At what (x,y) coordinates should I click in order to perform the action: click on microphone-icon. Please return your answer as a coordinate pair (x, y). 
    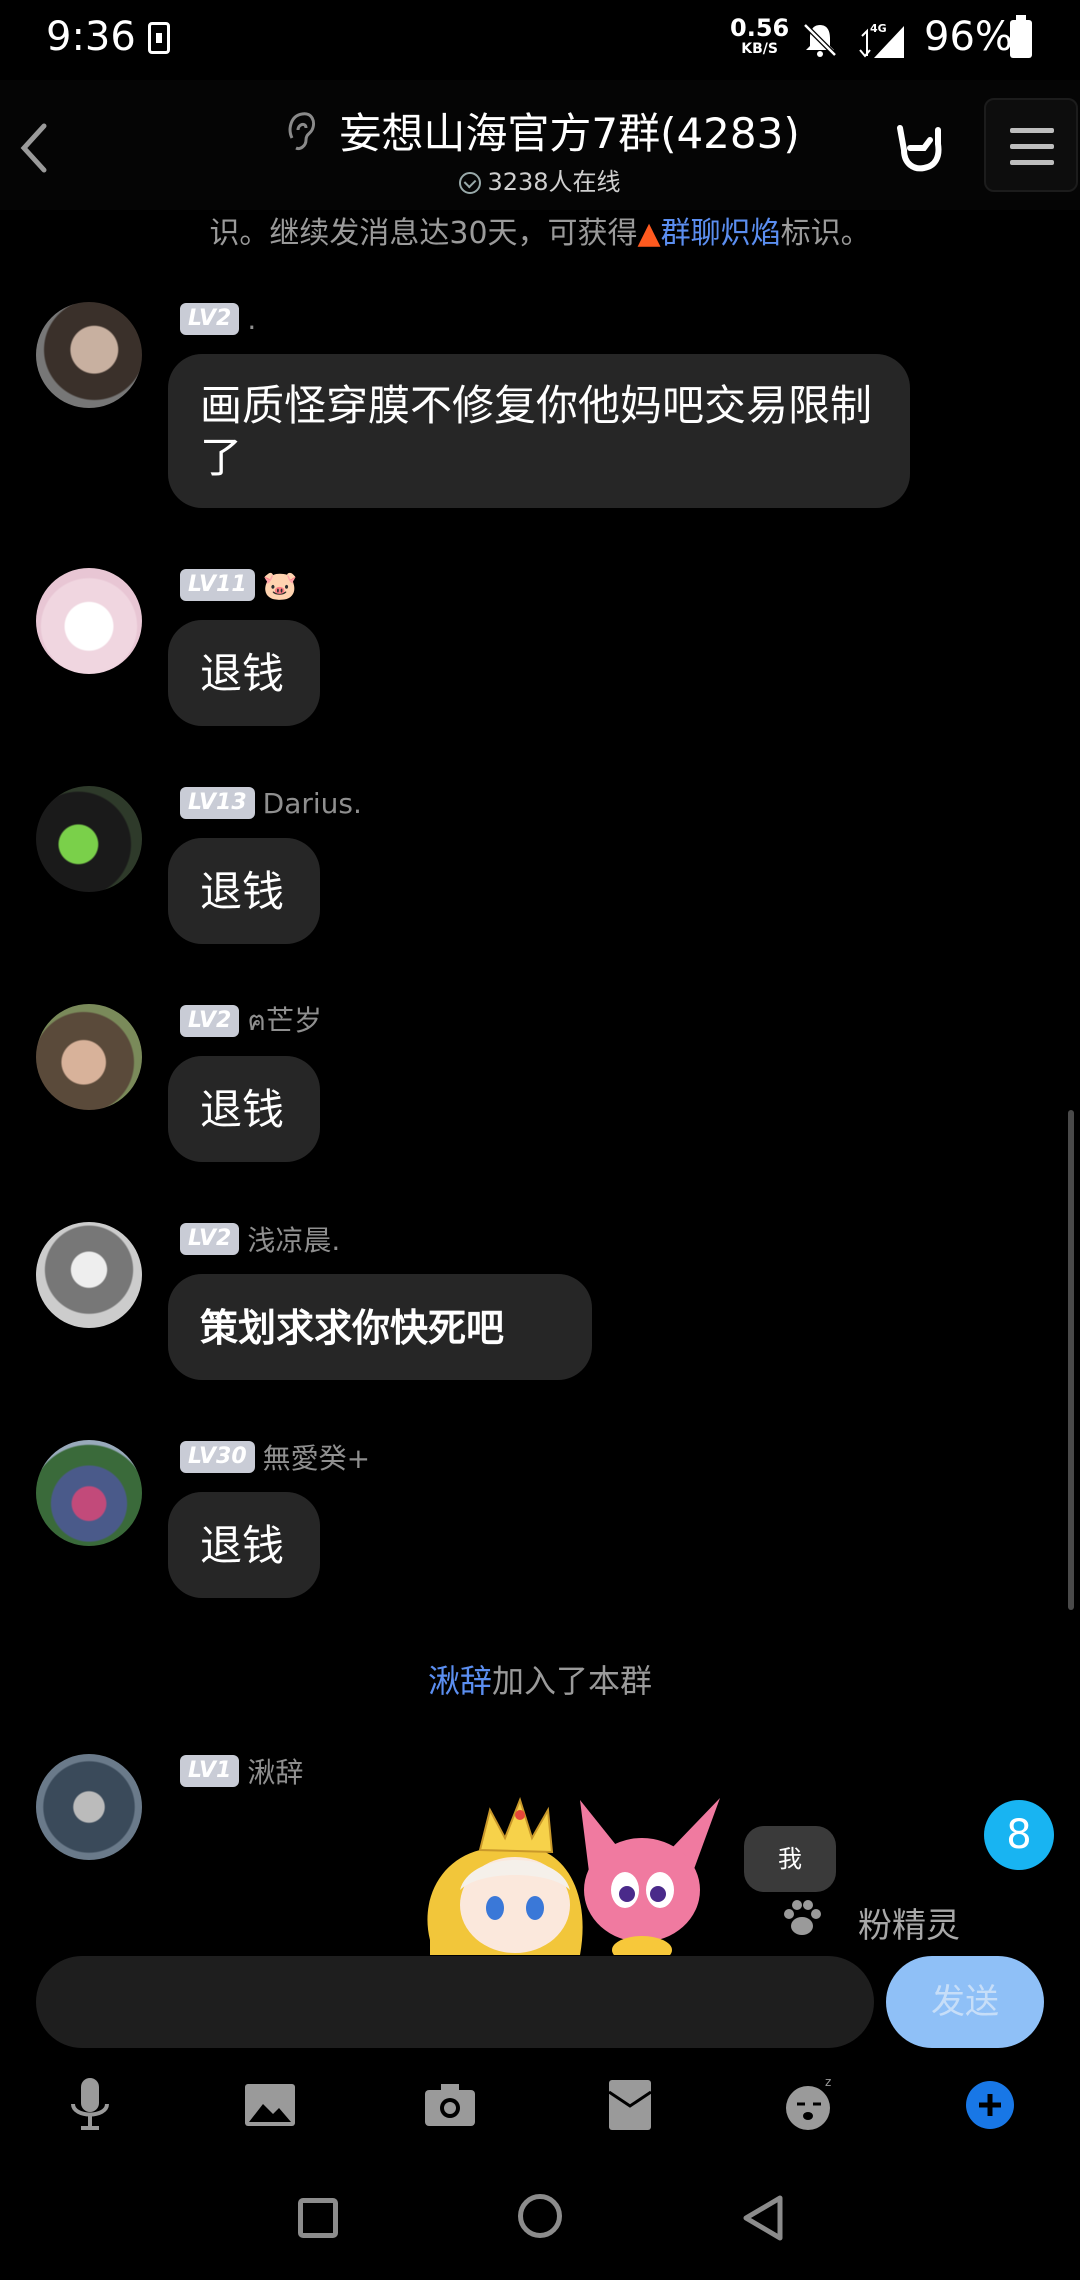
    Looking at the image, I should click on (90, 2105).